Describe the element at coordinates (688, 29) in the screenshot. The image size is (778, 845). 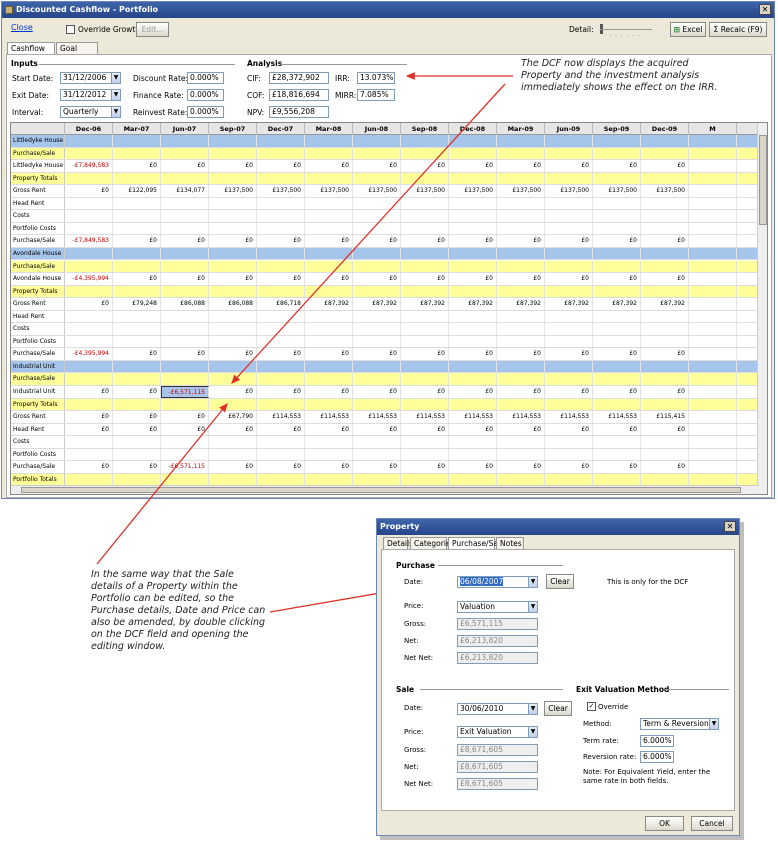
I see `excel-button: ⊞ Excel` at that location.